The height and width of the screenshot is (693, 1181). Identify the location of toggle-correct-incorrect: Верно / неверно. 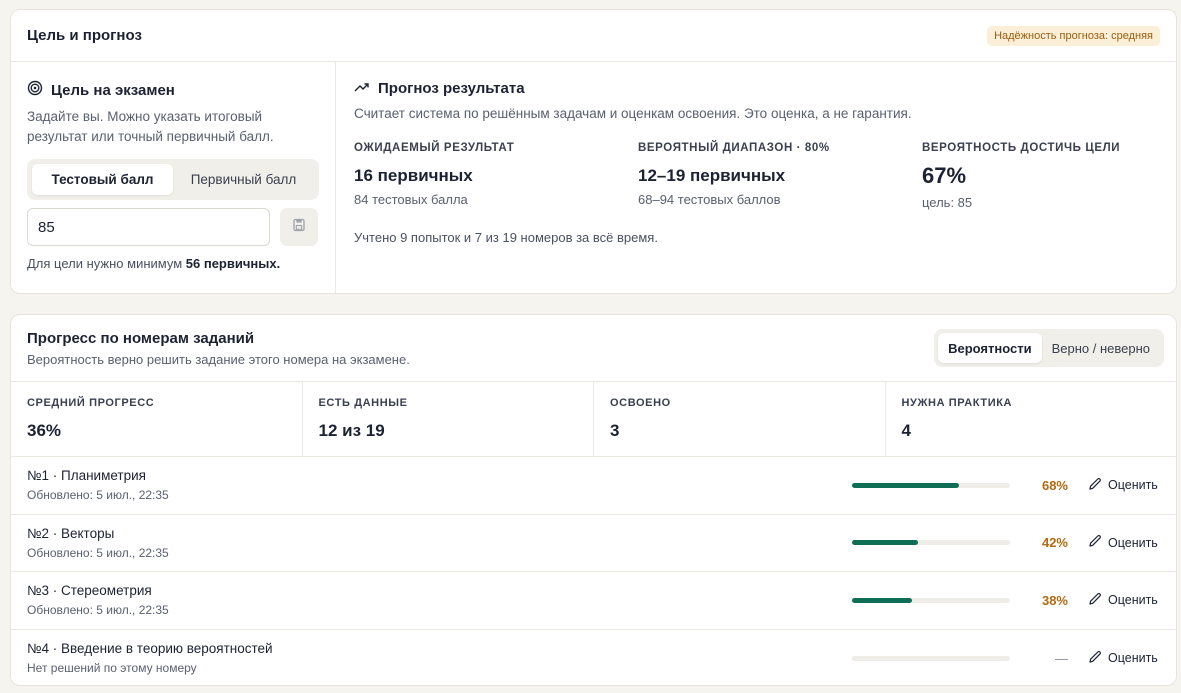
(1101, 348).